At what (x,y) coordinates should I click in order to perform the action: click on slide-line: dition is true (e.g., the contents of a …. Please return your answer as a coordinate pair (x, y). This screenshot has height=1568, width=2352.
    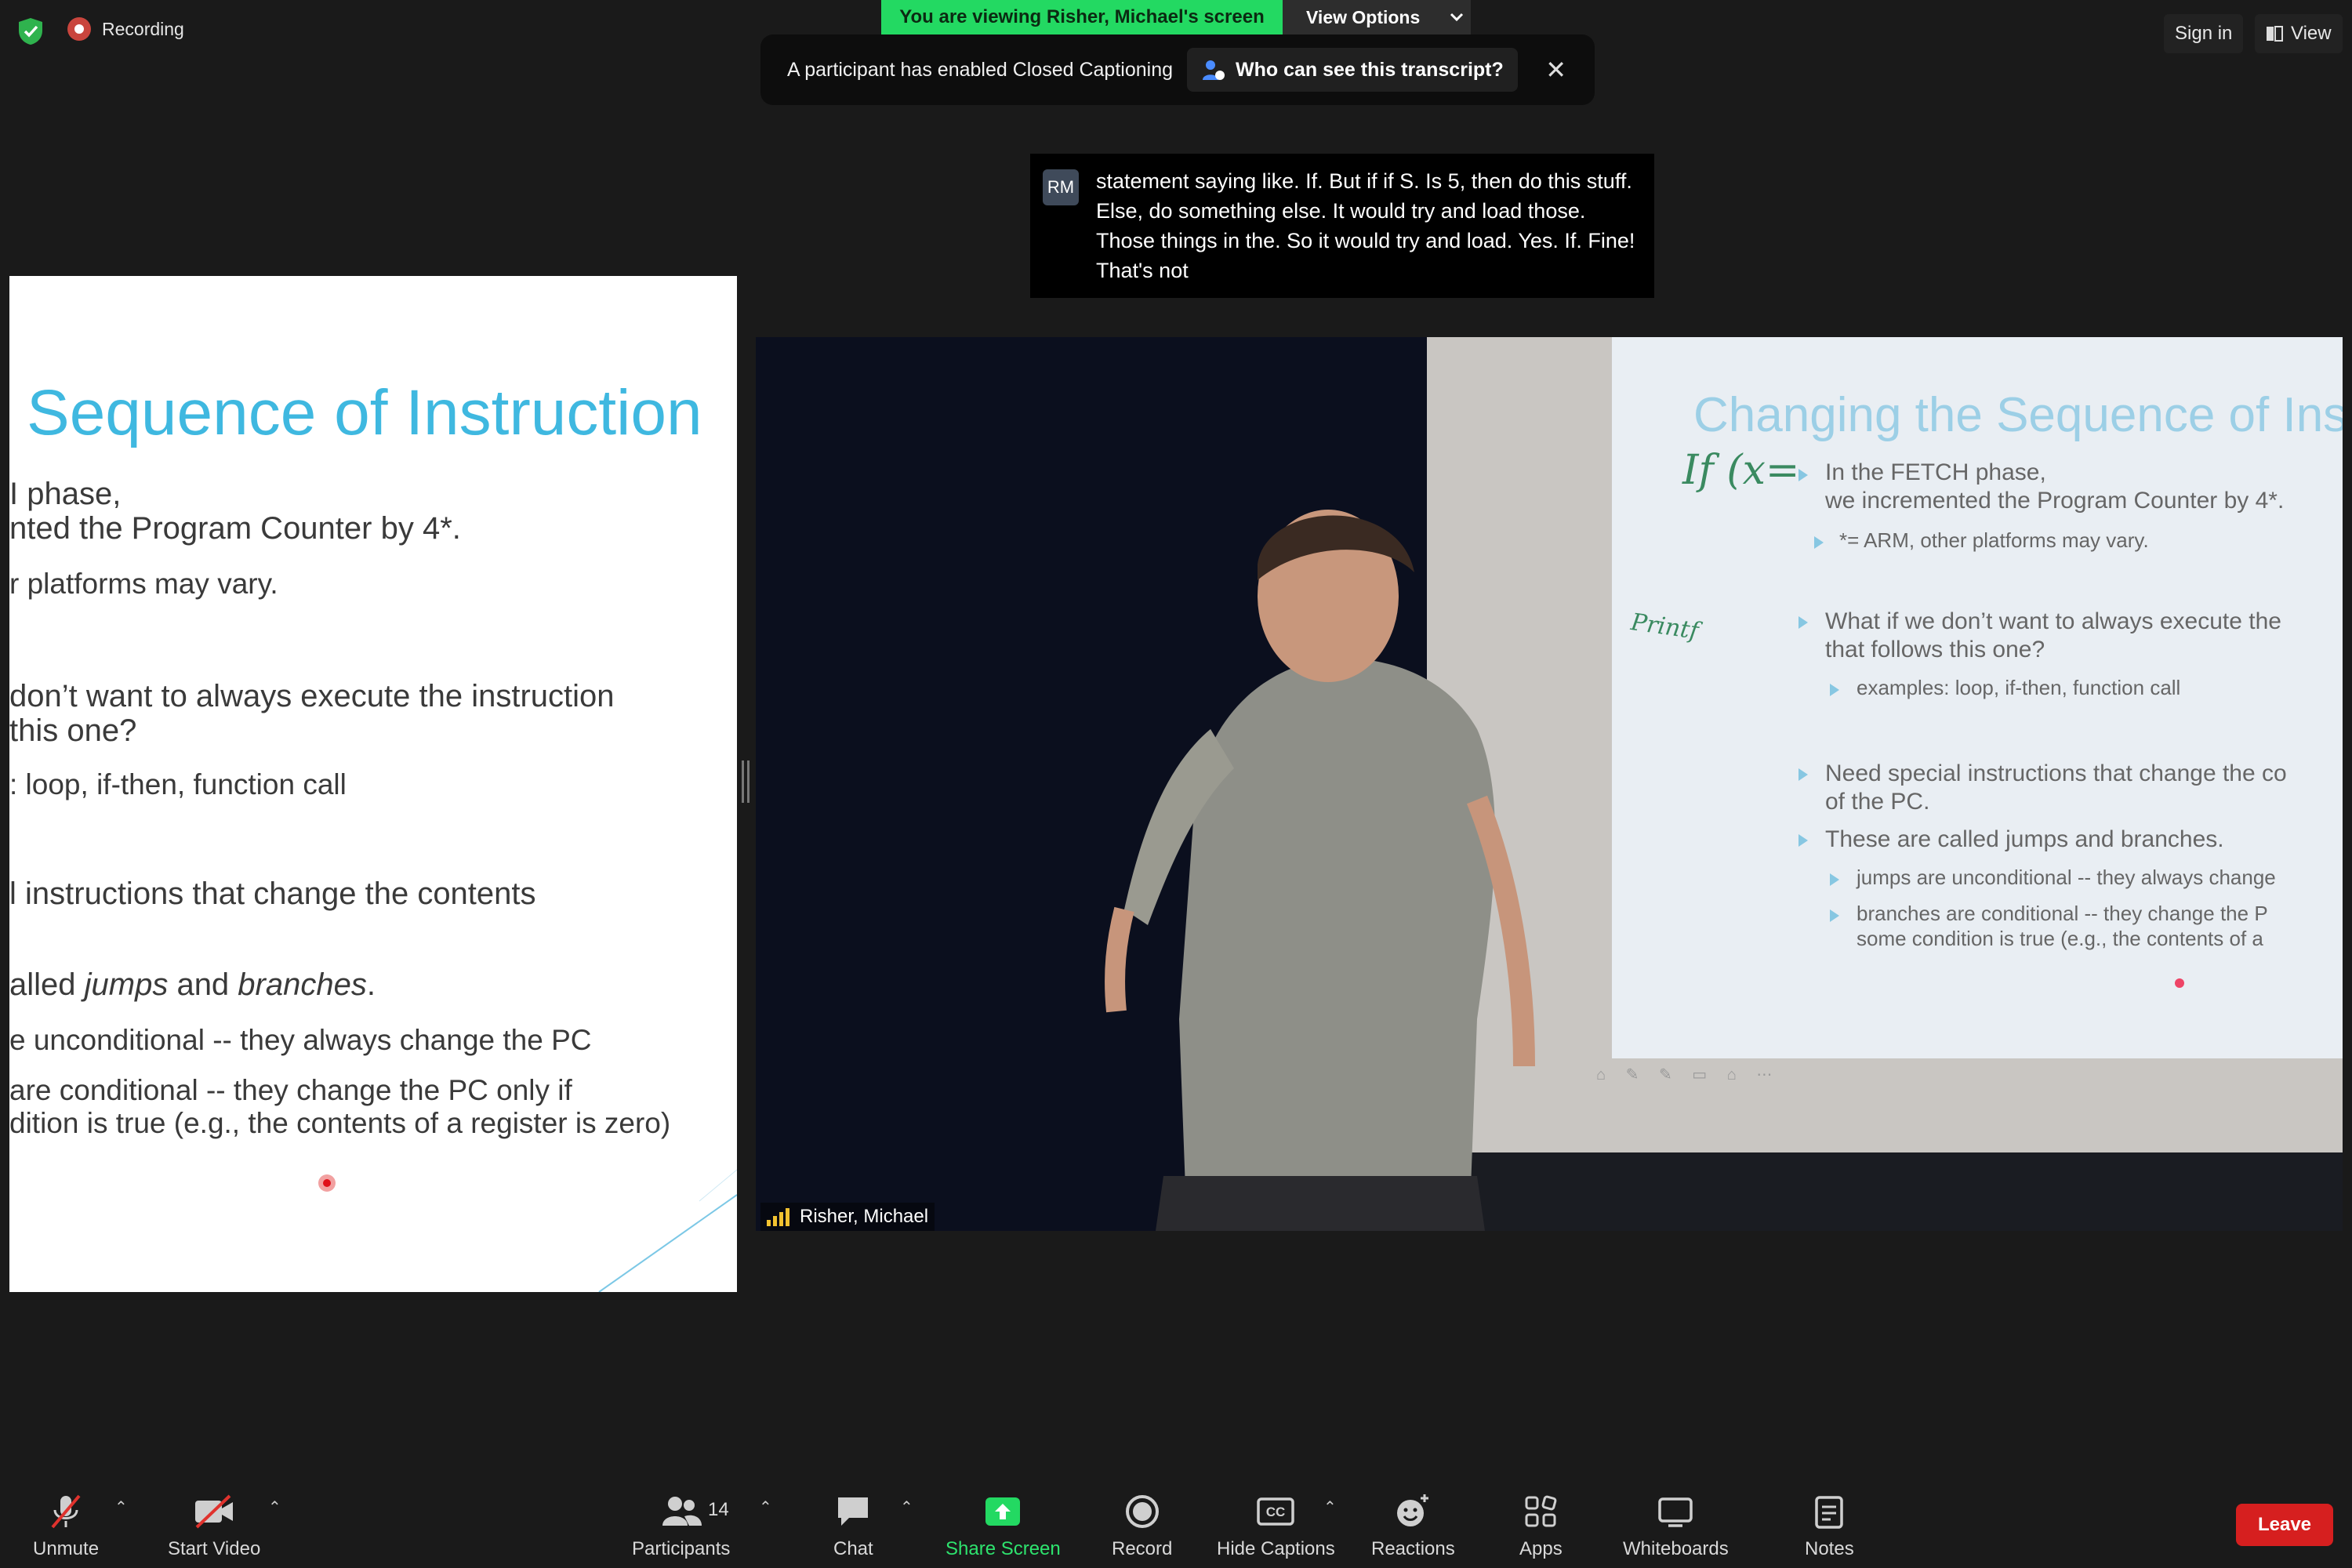
    Looking at the image, I should click on (340, 1123).